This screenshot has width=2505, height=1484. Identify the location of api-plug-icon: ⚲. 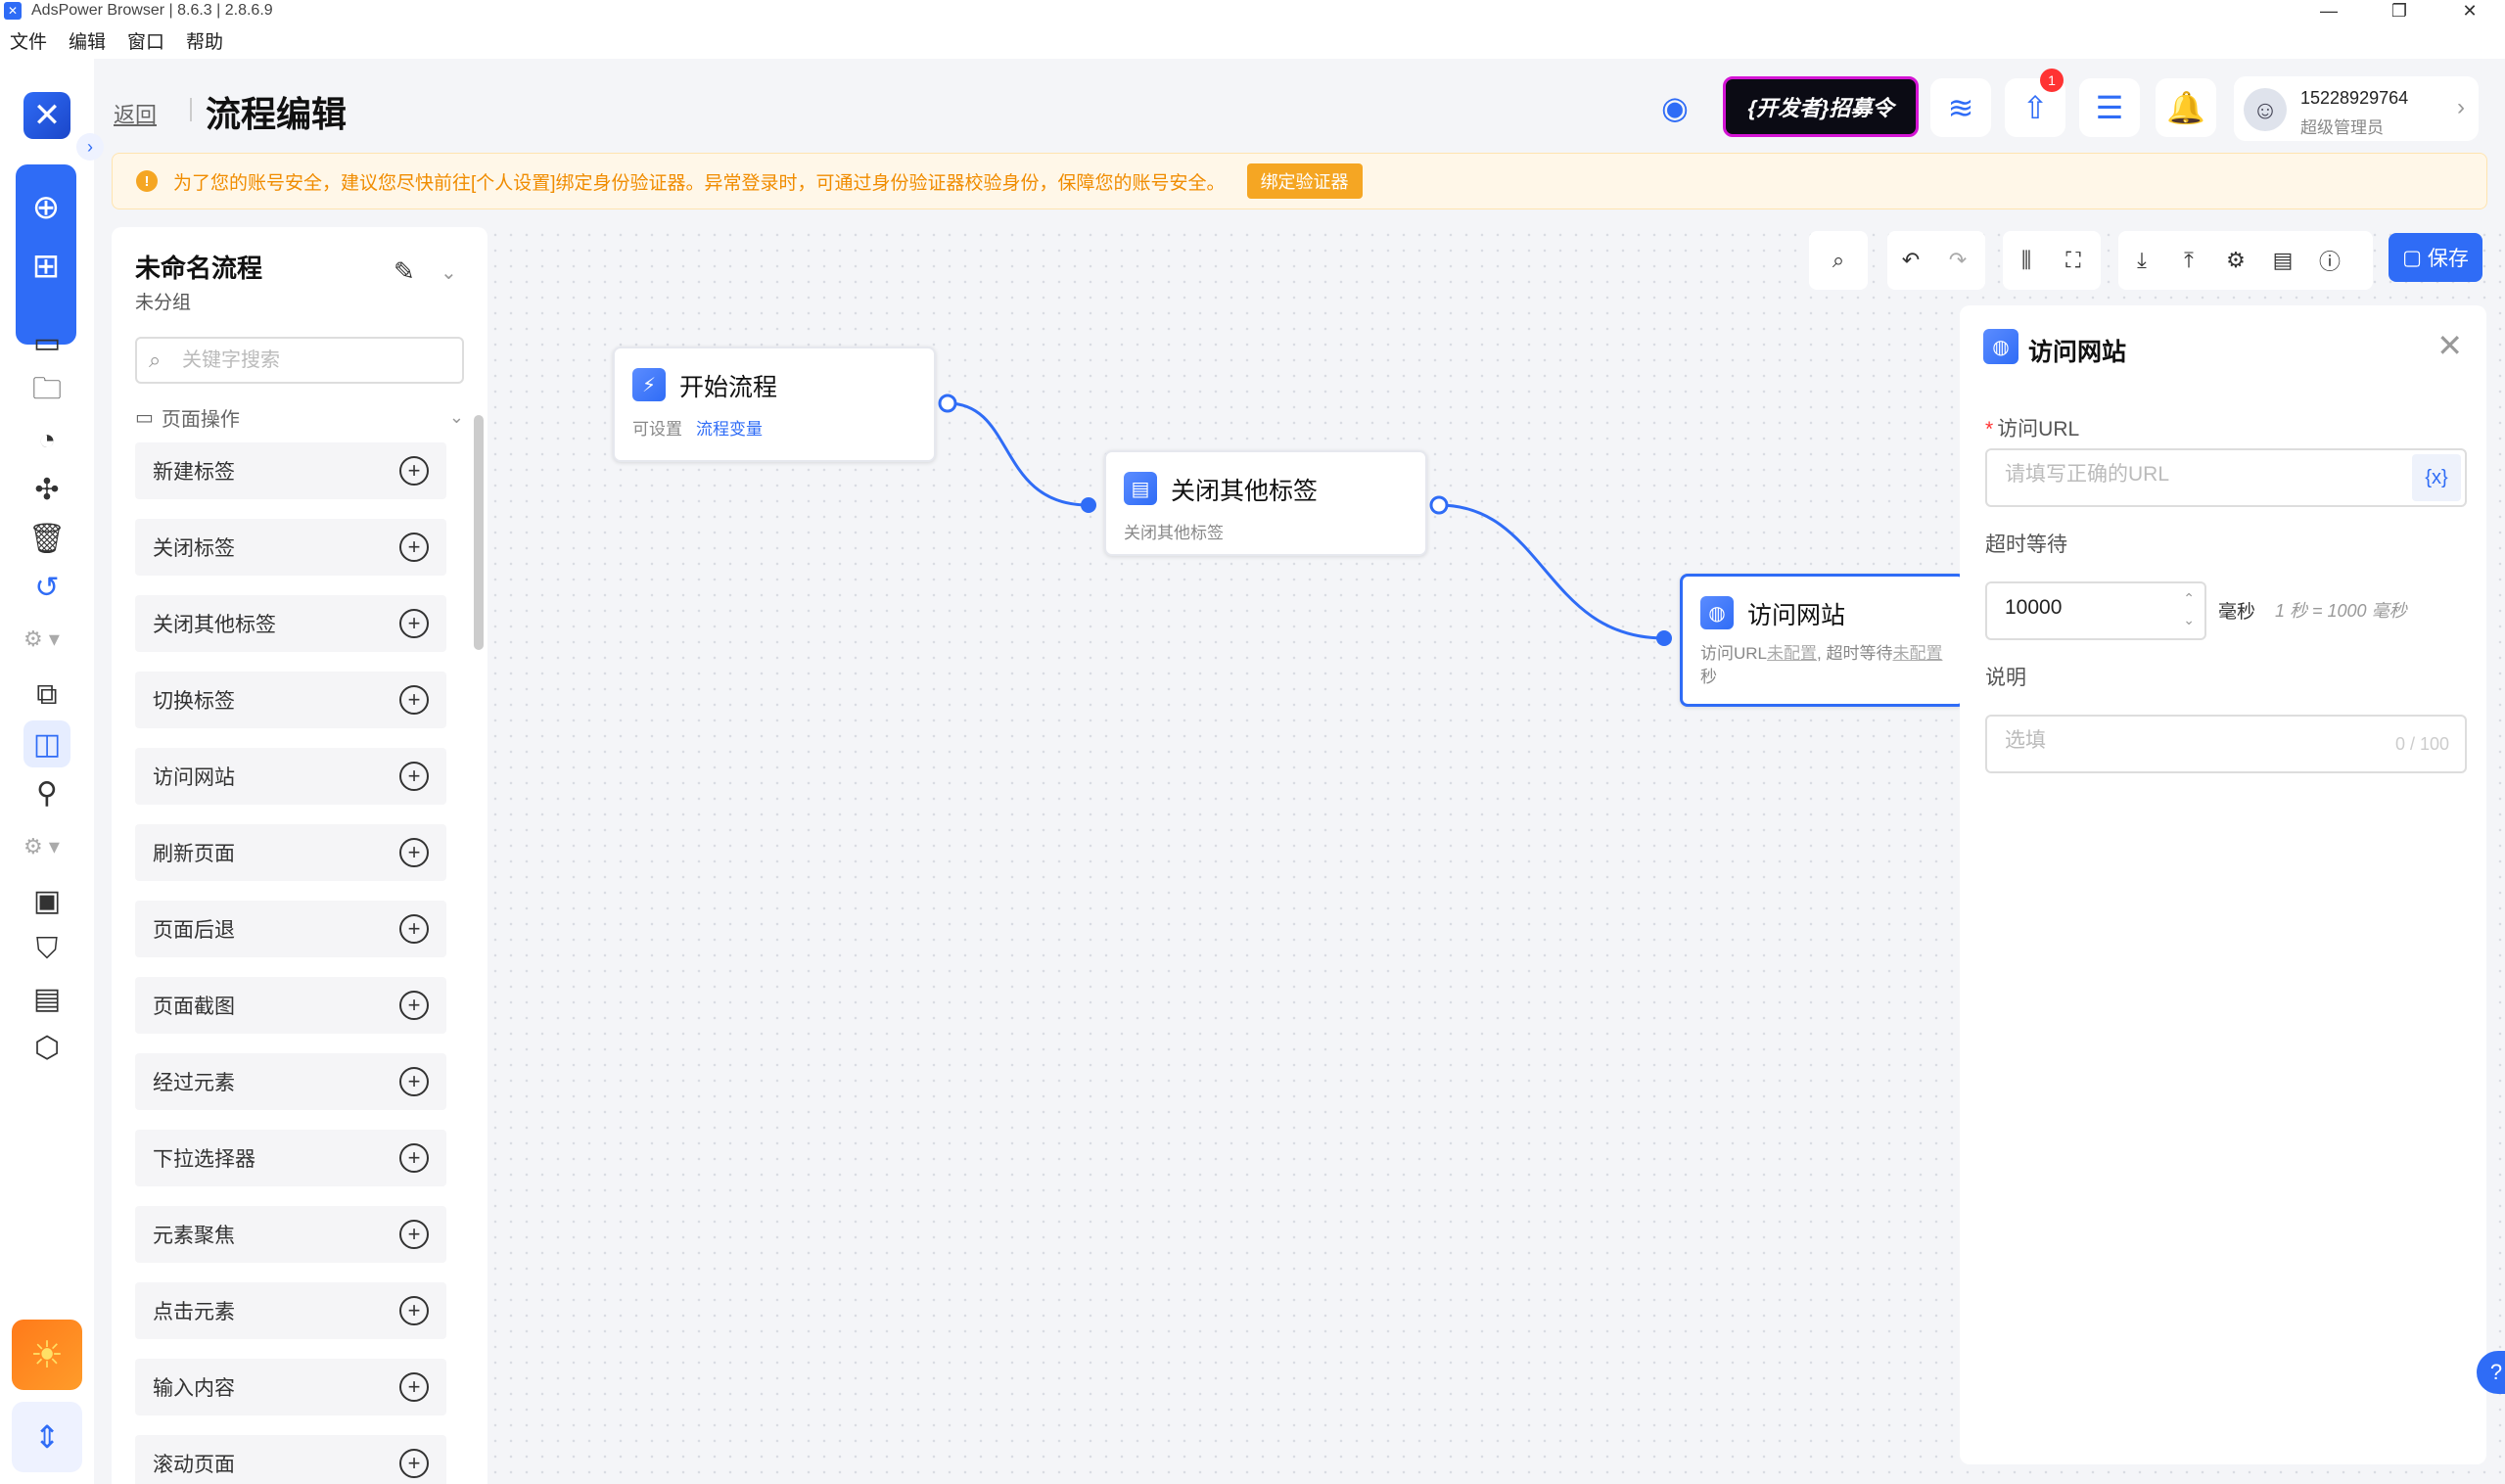
(46, 792).